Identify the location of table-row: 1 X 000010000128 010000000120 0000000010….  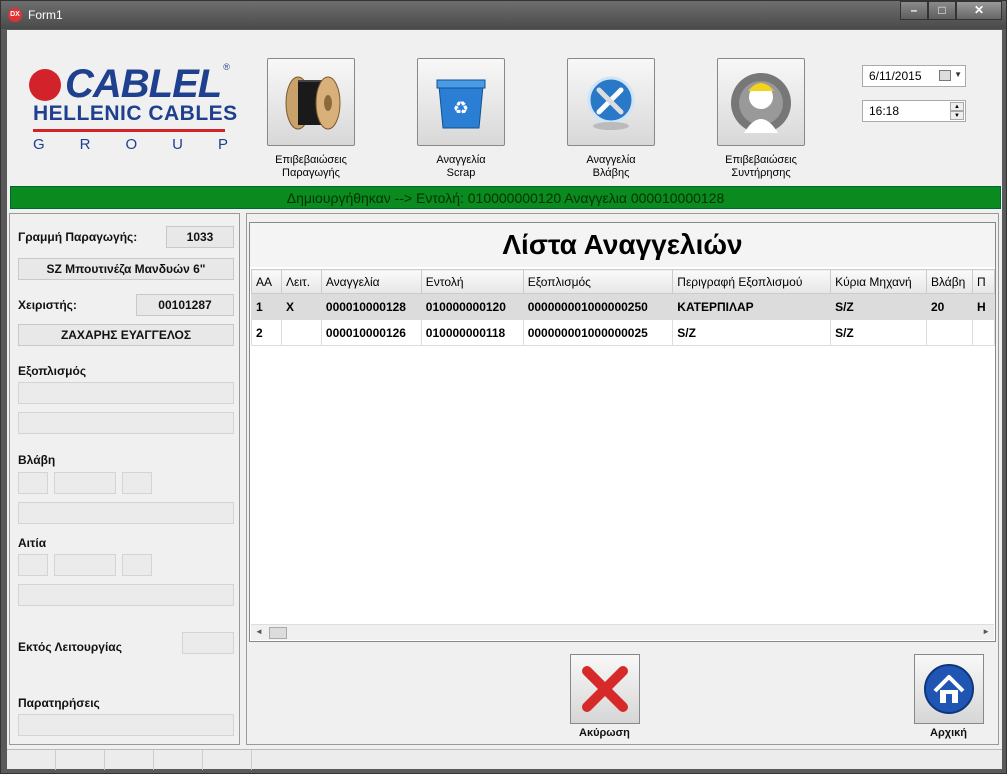
(623, 306).